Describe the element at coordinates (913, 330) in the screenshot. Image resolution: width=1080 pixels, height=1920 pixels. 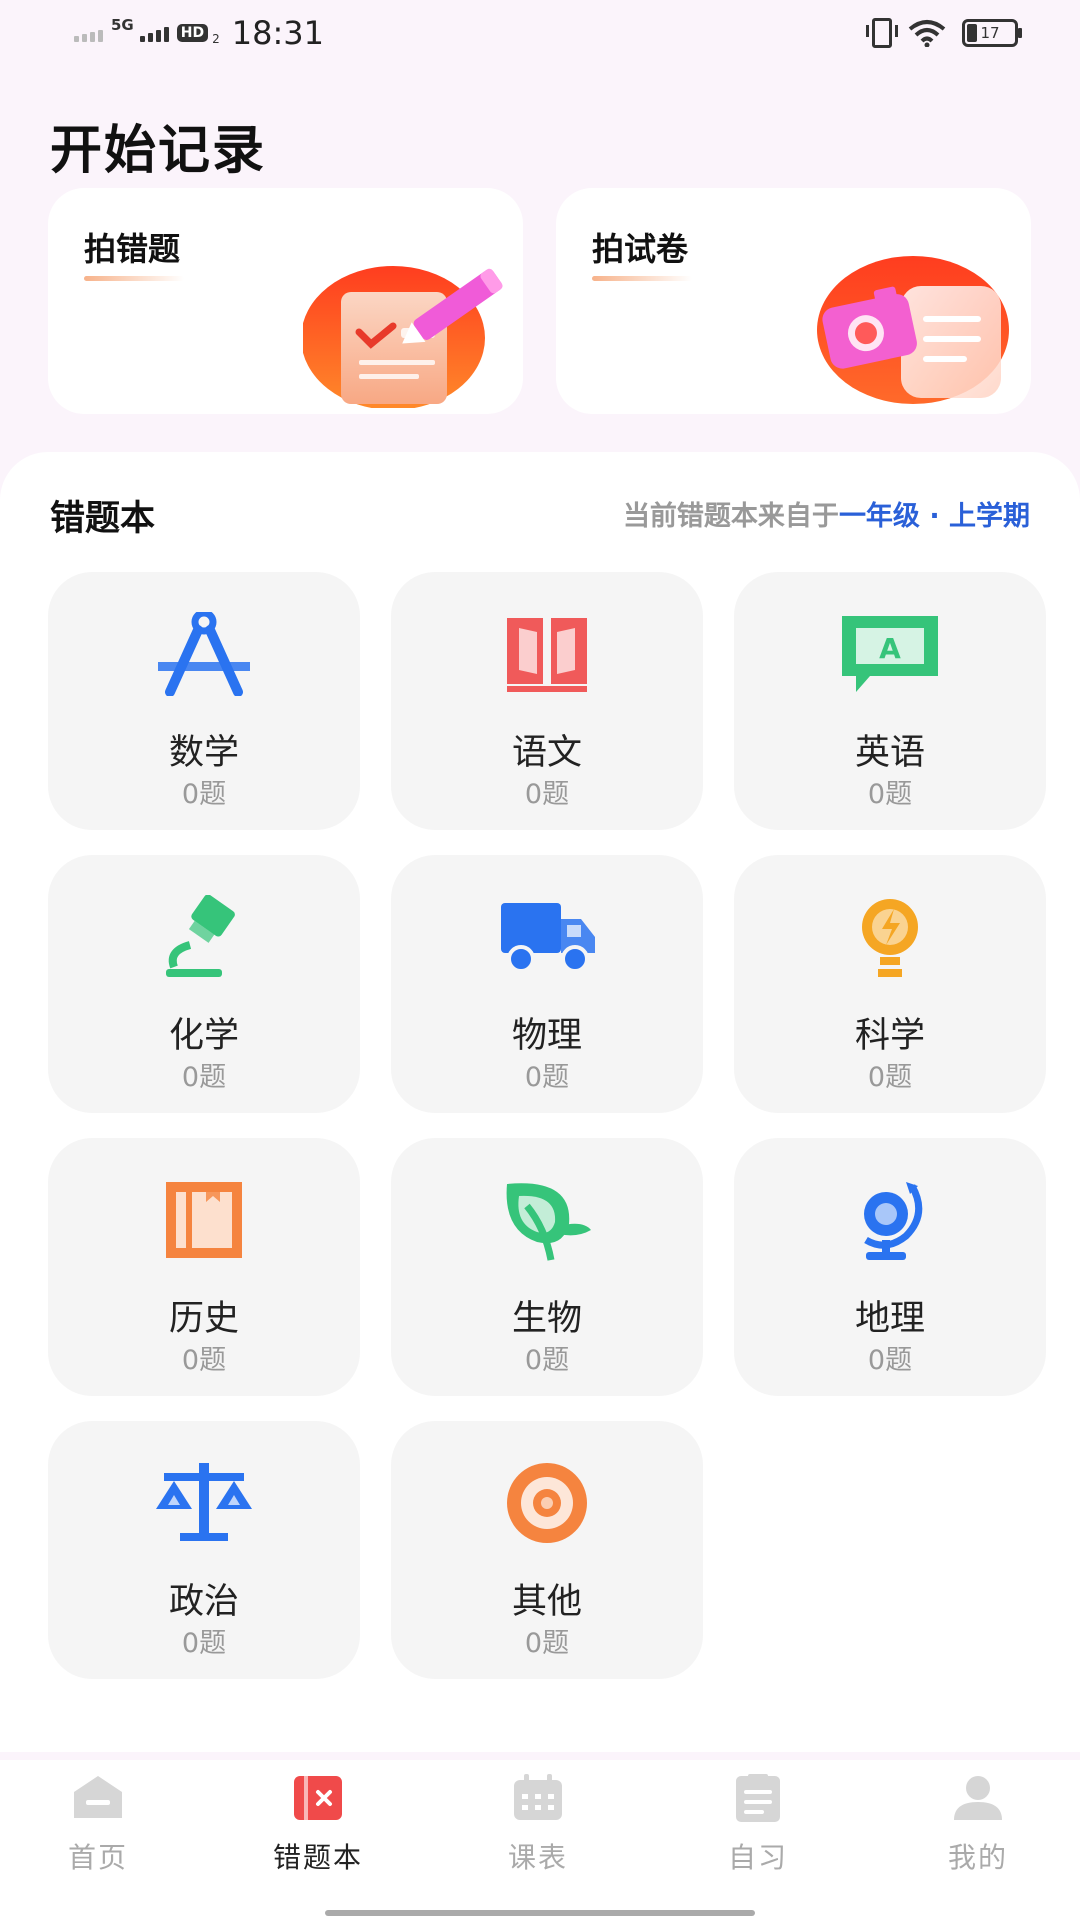
I see `camera-paper-icon` at that location.